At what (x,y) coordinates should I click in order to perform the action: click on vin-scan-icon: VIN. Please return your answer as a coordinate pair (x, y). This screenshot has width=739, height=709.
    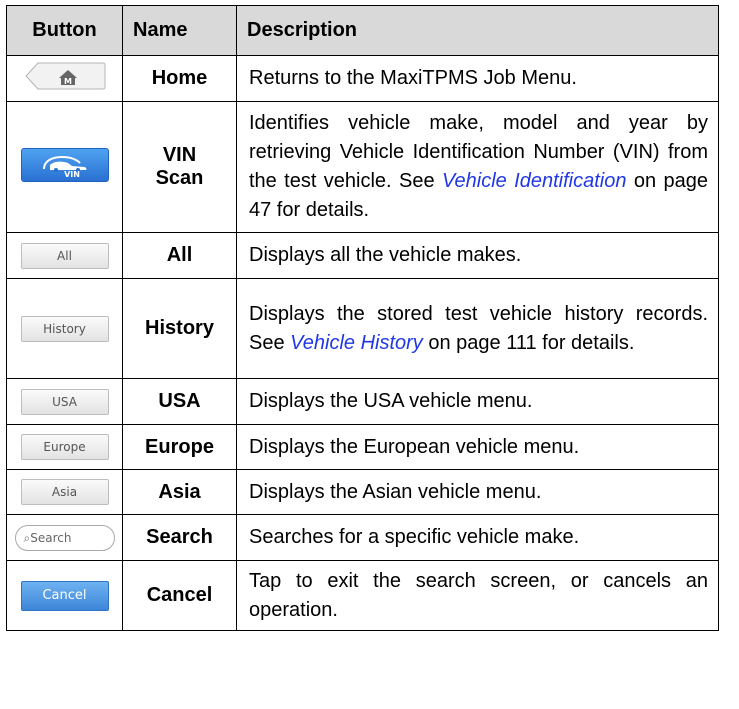
    Looking at the image, I should click on (64, 167).